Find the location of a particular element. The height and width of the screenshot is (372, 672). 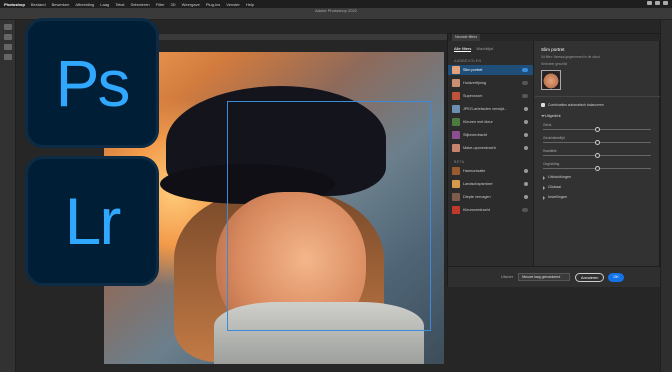

selected-face-label: Selecteer geschikt is located at coordinates (554, 64).